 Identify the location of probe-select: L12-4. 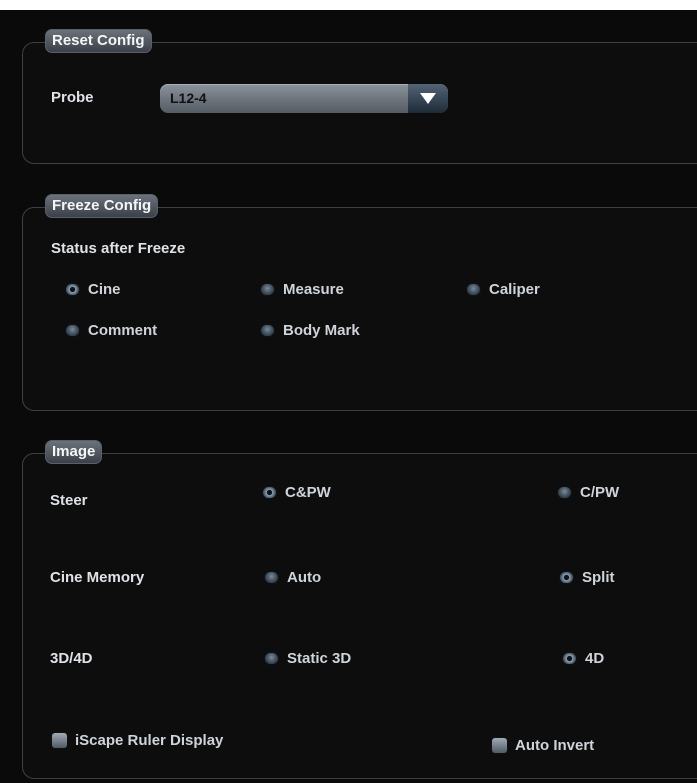
(304, 98).